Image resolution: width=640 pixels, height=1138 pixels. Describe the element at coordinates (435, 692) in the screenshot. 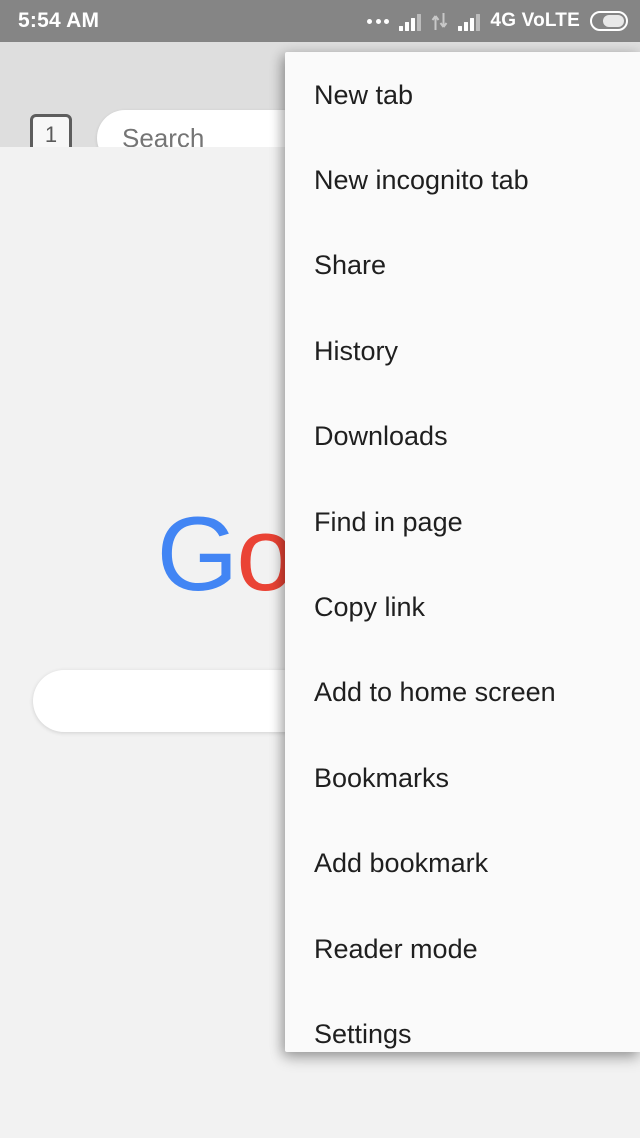

I see `menu-item-label: Add to home screen` at that location.